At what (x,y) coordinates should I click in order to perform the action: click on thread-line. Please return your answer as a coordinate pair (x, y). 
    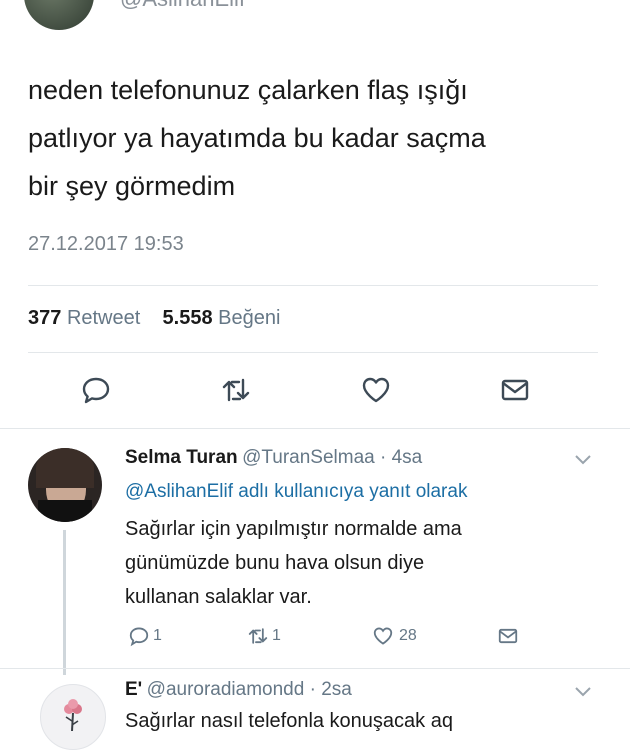
    Looking at the image, I should click on (64, 602).